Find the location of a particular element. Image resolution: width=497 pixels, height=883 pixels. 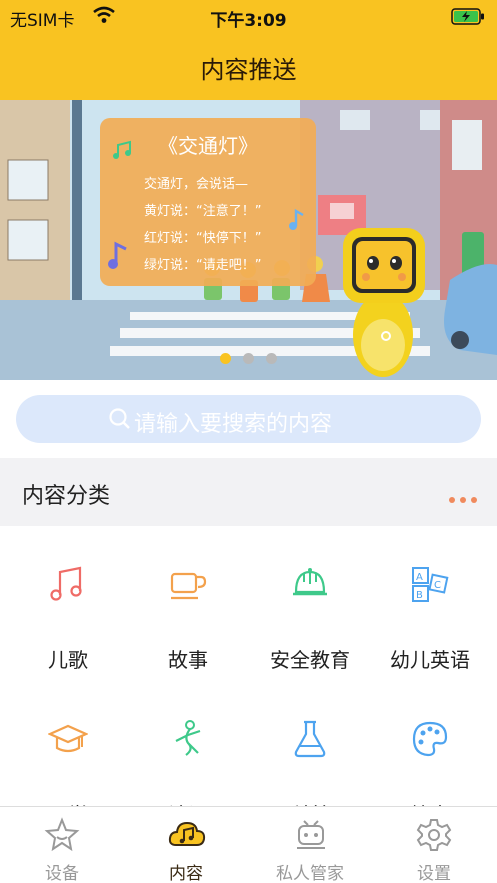

tab-bar: 设备 内容 私人管家 设置 is located at coordinates (248, 844).